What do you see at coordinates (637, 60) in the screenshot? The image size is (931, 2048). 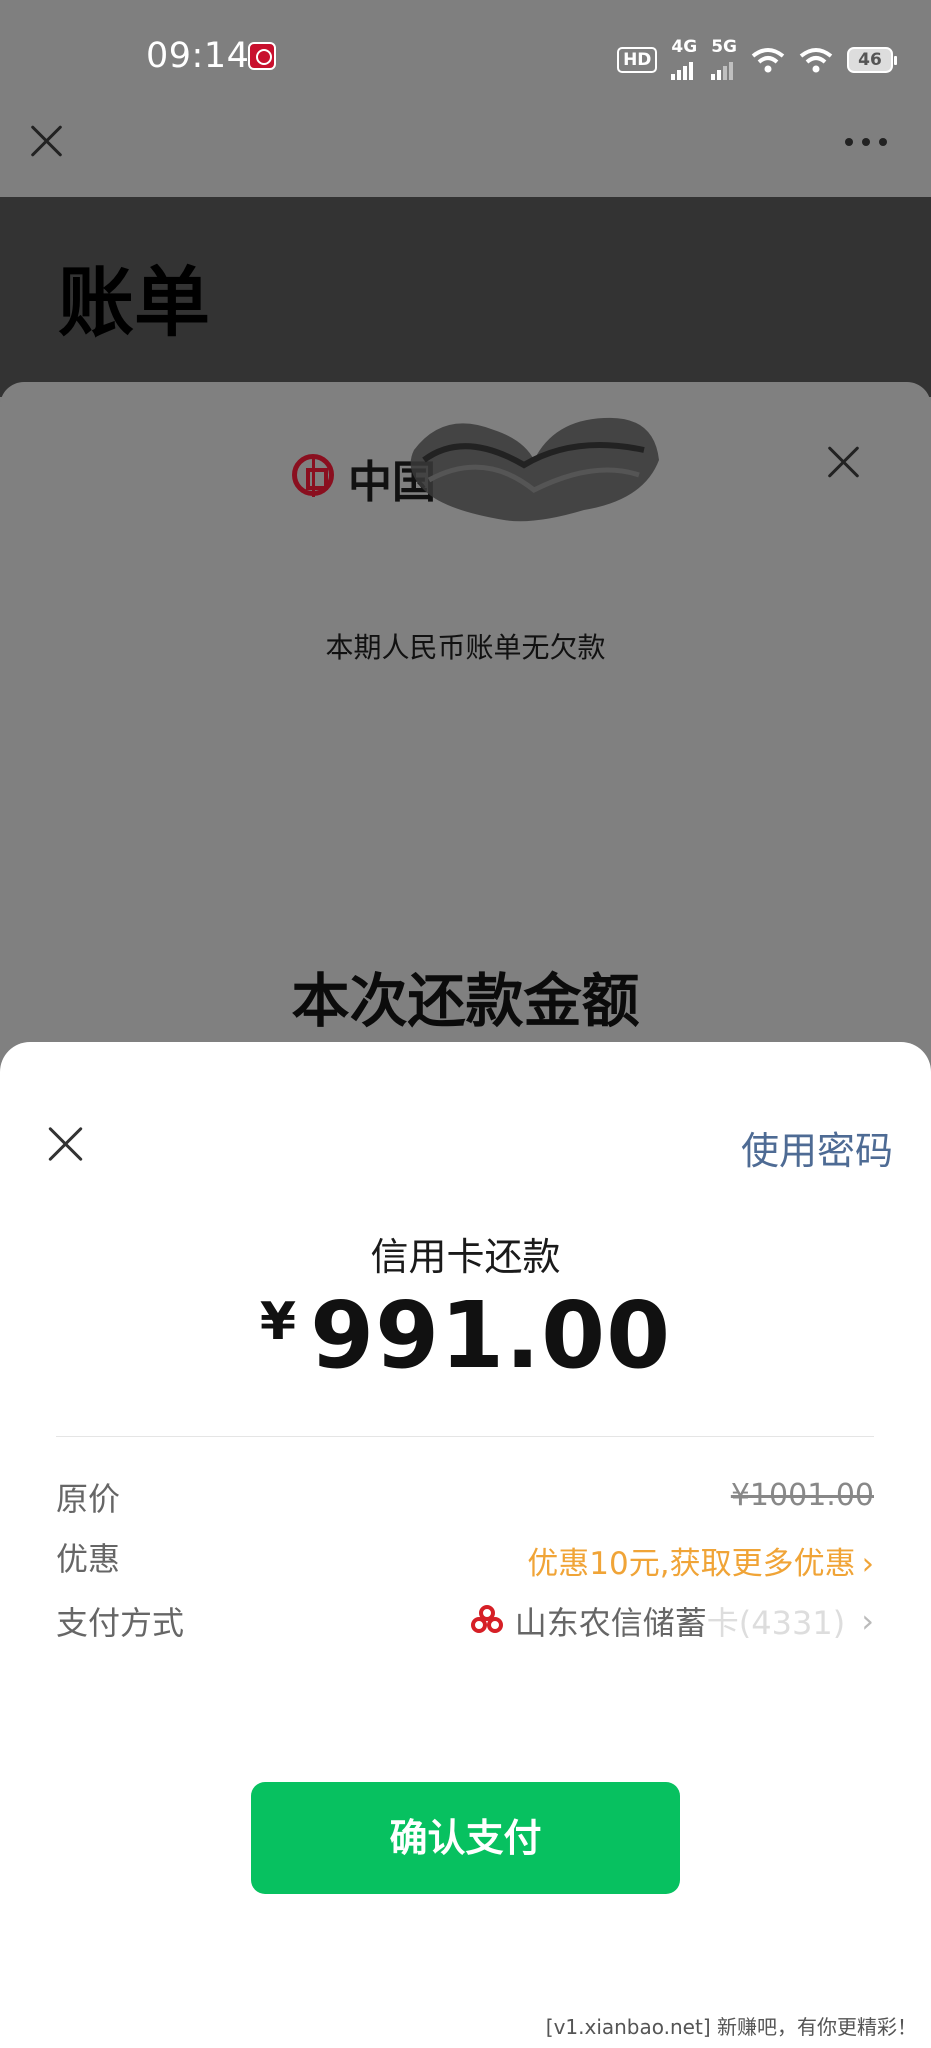 I see `hd-voice-icon: HD` at bounding box center [637, 60].